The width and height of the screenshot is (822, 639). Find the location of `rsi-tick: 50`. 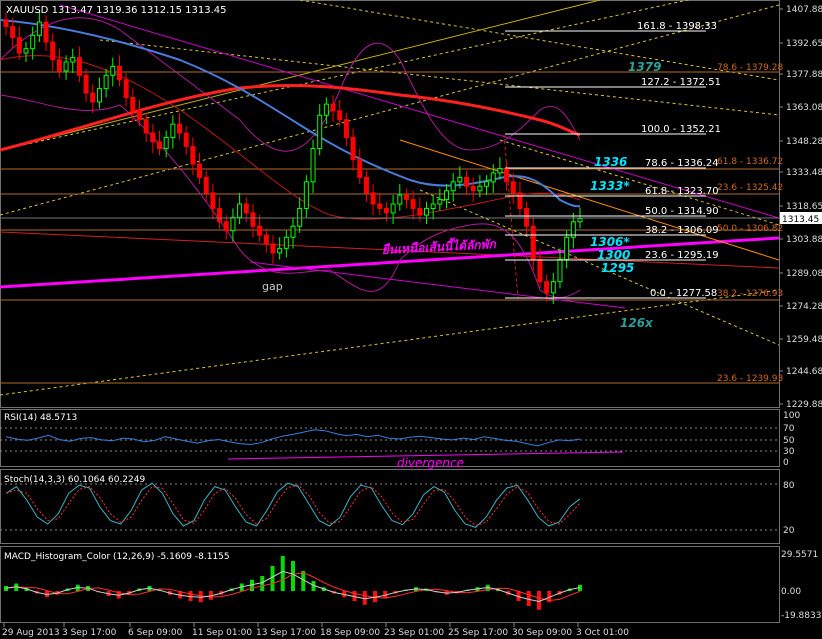

rsi-tick: 50 is located at coordinates (789, 441).